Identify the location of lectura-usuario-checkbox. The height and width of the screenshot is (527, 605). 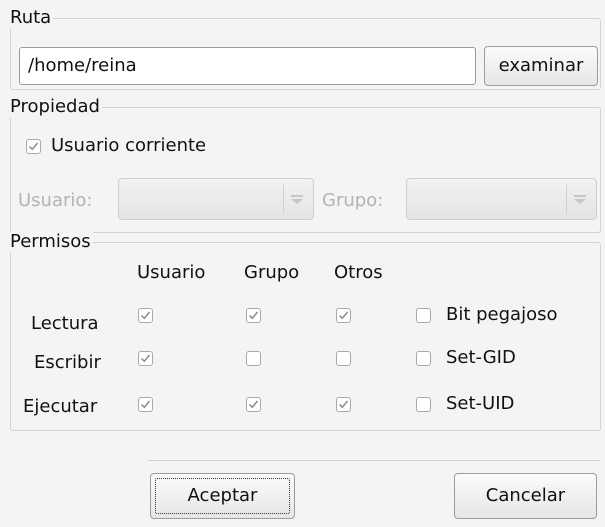
(145, 315).